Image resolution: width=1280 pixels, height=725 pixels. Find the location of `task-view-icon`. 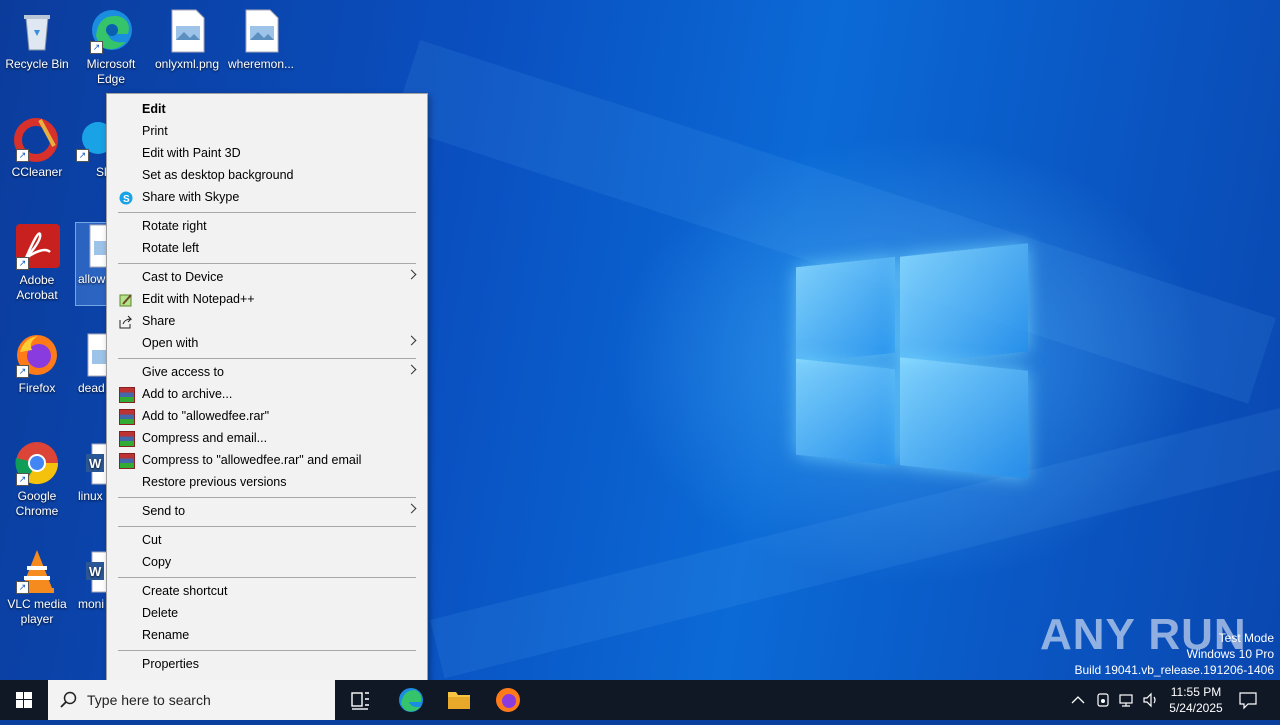

task-view-icon is located at coordinates (360, 701).